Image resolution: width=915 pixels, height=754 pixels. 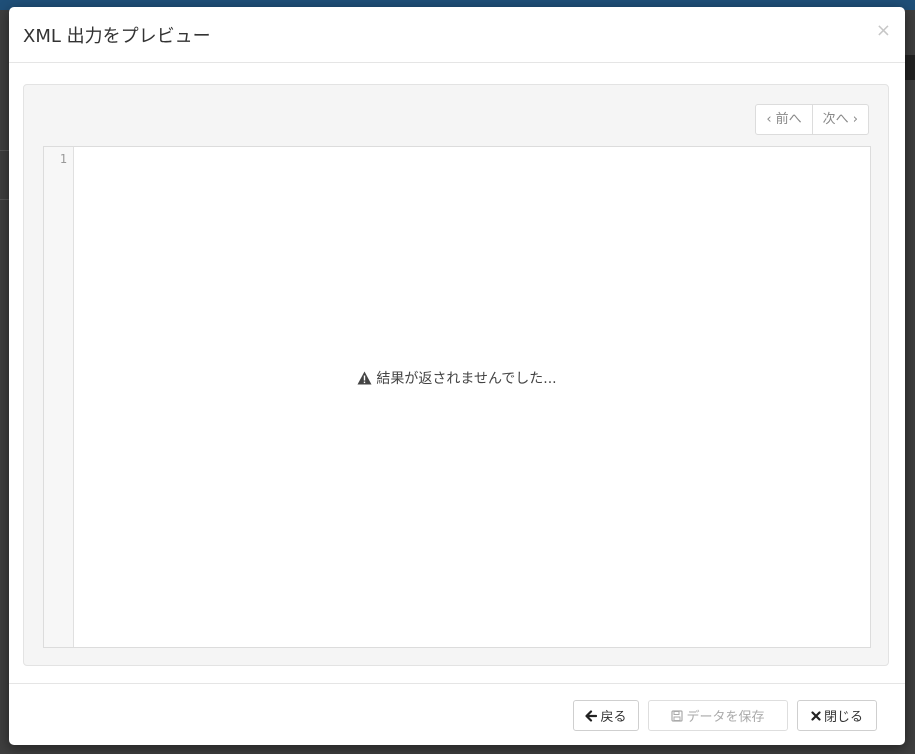 What do you see at coordinates (783, 119) in the screenshot?
I see `prev-button: ‹ 前へ` at bounding box center [783, 119].